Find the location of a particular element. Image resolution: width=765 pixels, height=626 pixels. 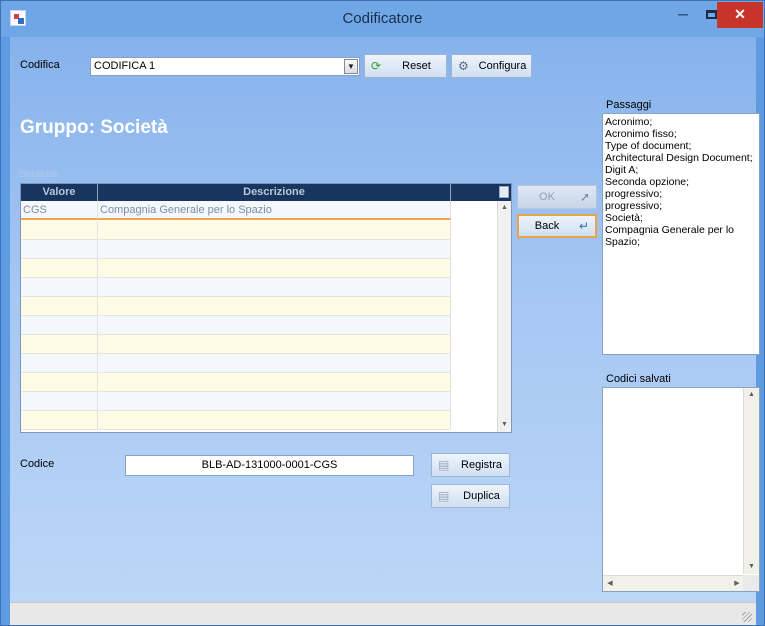

codici-salvati-label: Codici salvati is located at coordinates (638, 379).